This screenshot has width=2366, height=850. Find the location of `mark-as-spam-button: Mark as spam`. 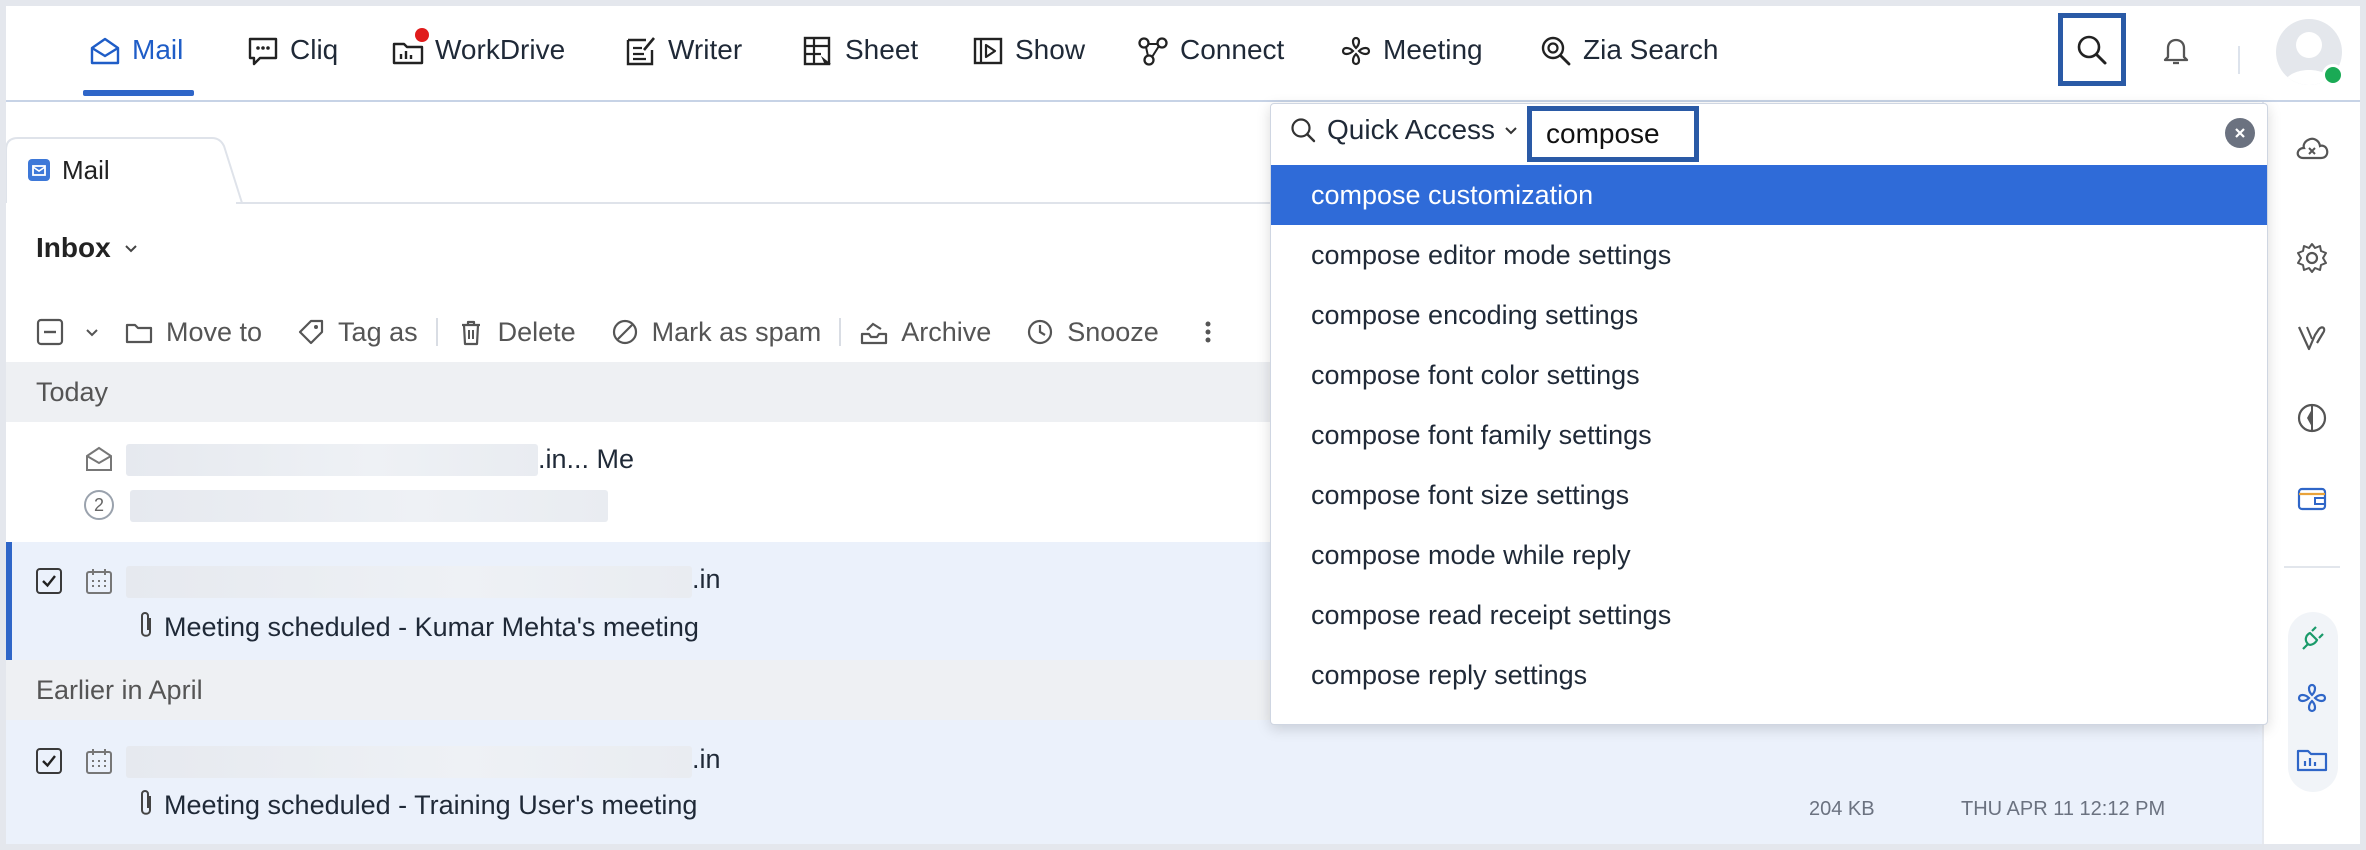

mark-as-spam-button: Mark as spam is located at coordinates (715, 332).